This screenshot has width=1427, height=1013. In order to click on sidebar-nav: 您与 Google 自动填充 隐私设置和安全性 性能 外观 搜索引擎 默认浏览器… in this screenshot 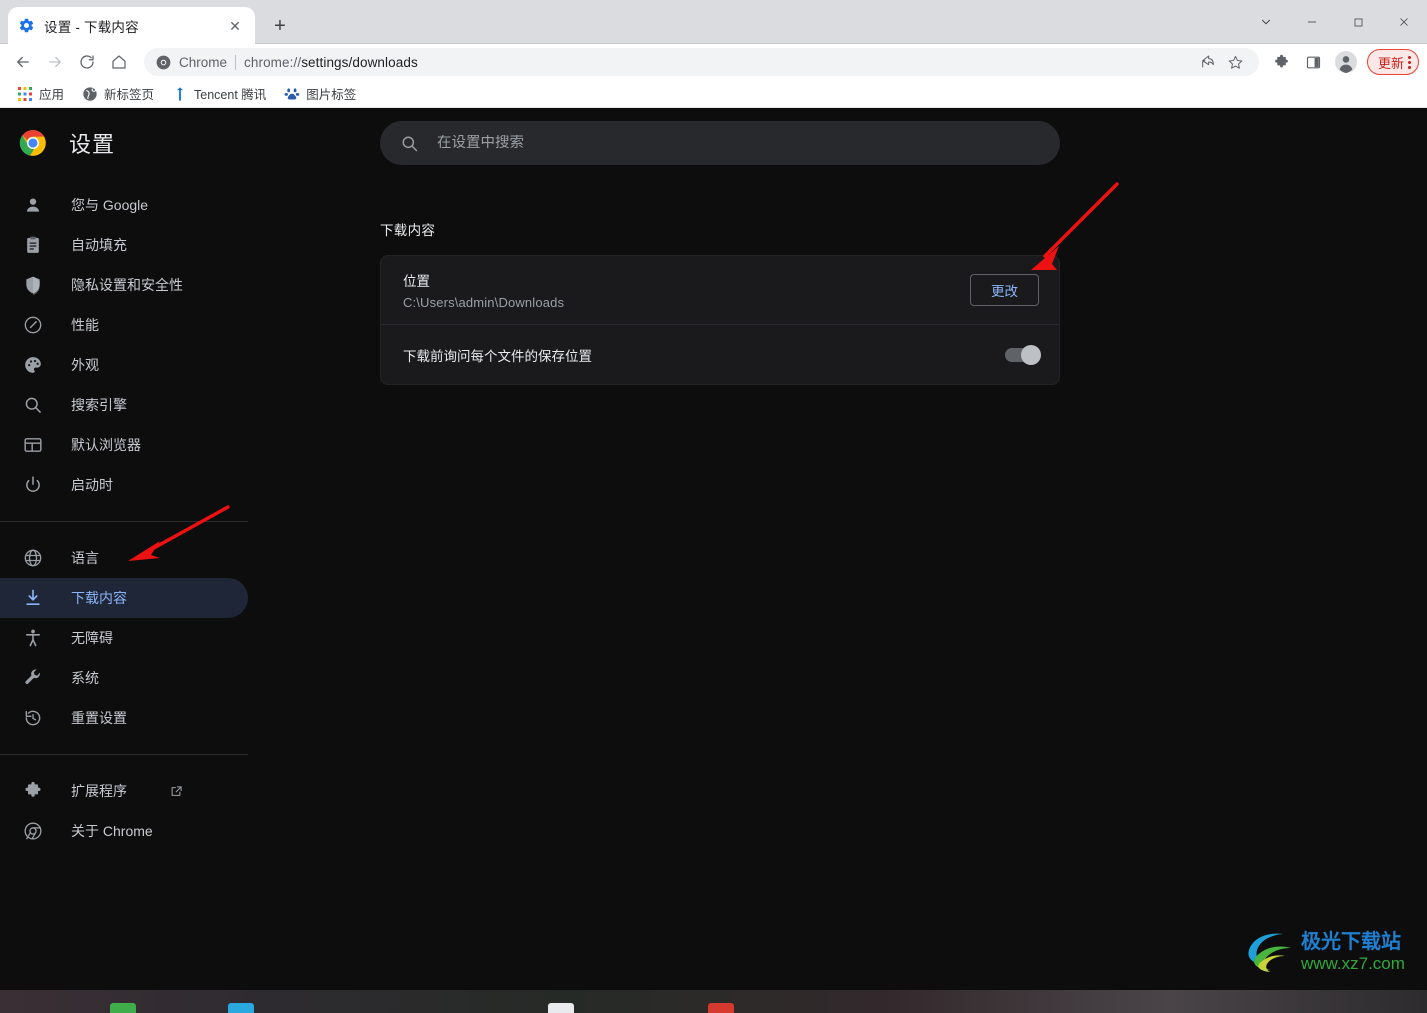, I will do `click(140, 518)`.